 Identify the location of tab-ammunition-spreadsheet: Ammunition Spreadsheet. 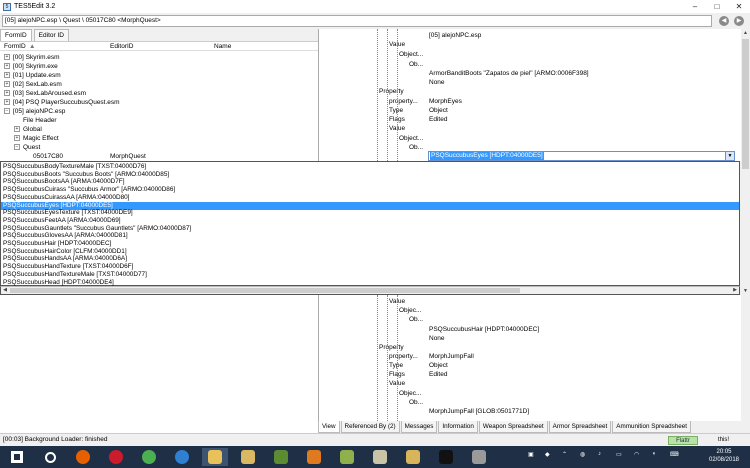
(651, 427).